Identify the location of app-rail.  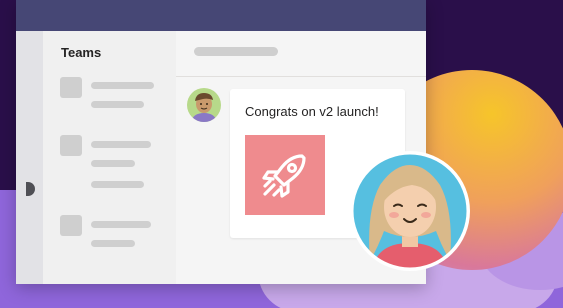
(29, 157).